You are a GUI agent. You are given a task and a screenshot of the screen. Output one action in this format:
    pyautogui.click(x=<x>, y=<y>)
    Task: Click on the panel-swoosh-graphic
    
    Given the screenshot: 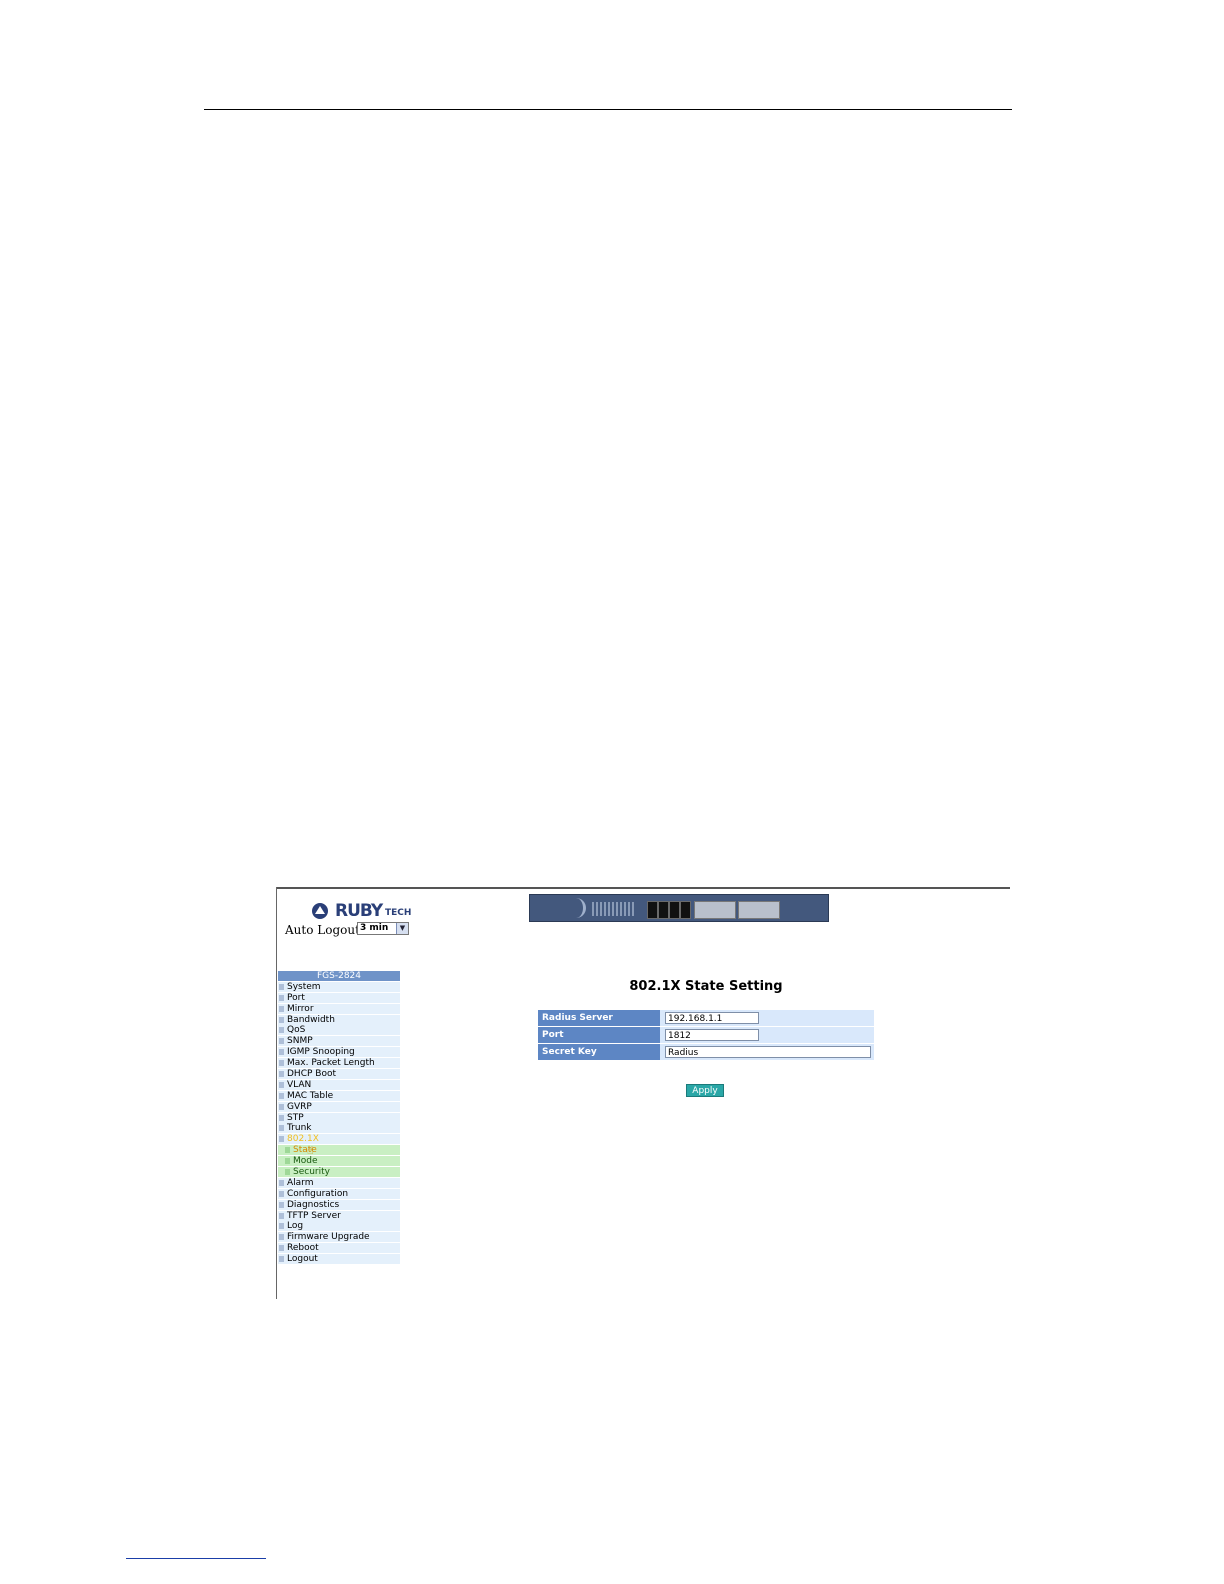 What is the action you would take?
    pyautogui.click(x=562, y=908)
    